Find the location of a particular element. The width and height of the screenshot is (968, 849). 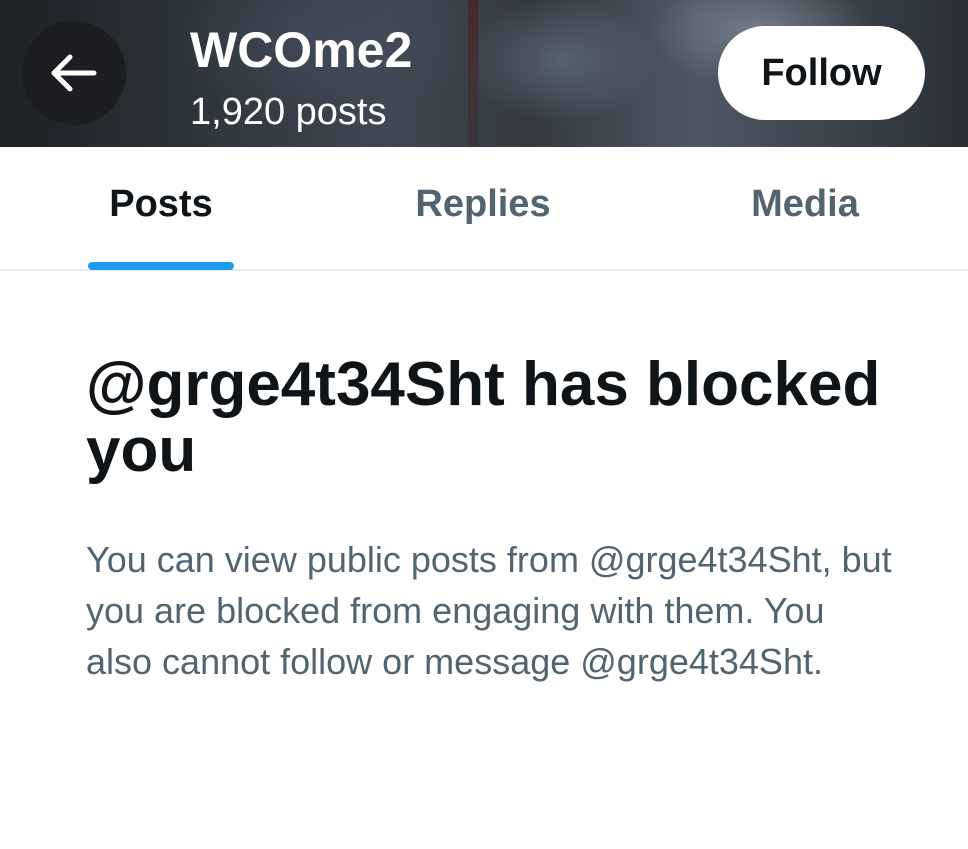

post-count: 1,920 posts is located at coordinates (288, 112).